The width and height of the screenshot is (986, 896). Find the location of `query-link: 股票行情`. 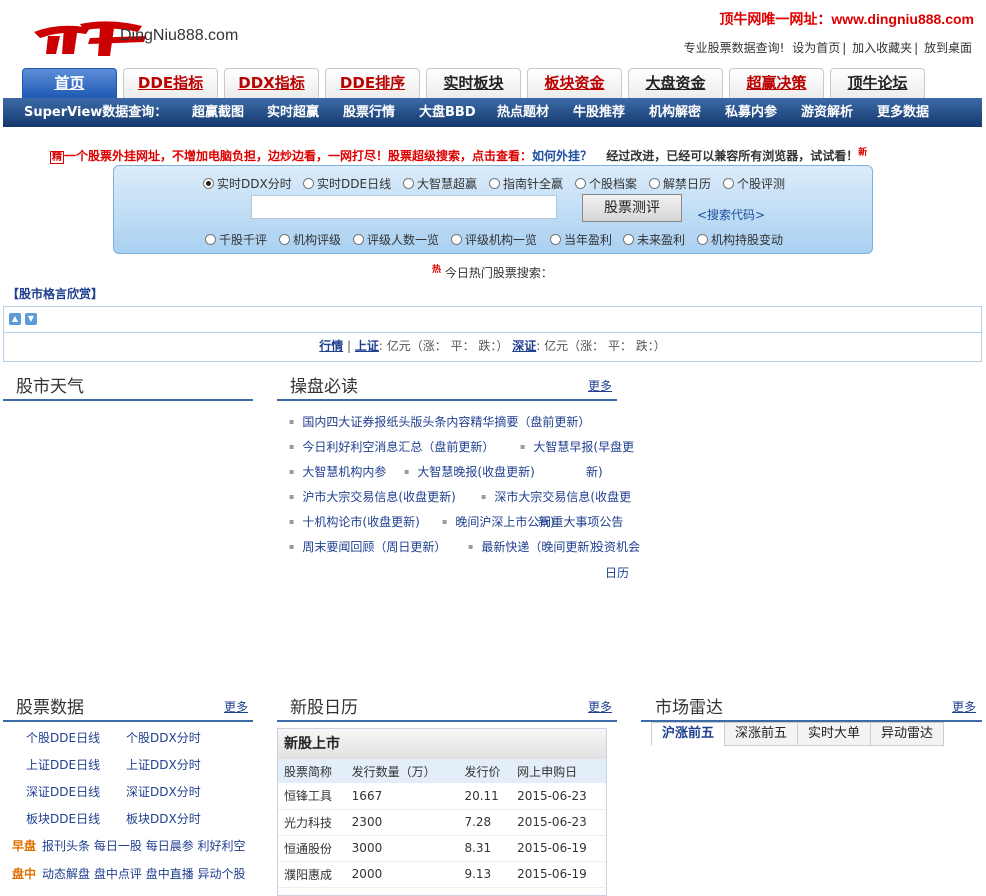

query-link: 股票行情 is located at coordinates (369, 112).